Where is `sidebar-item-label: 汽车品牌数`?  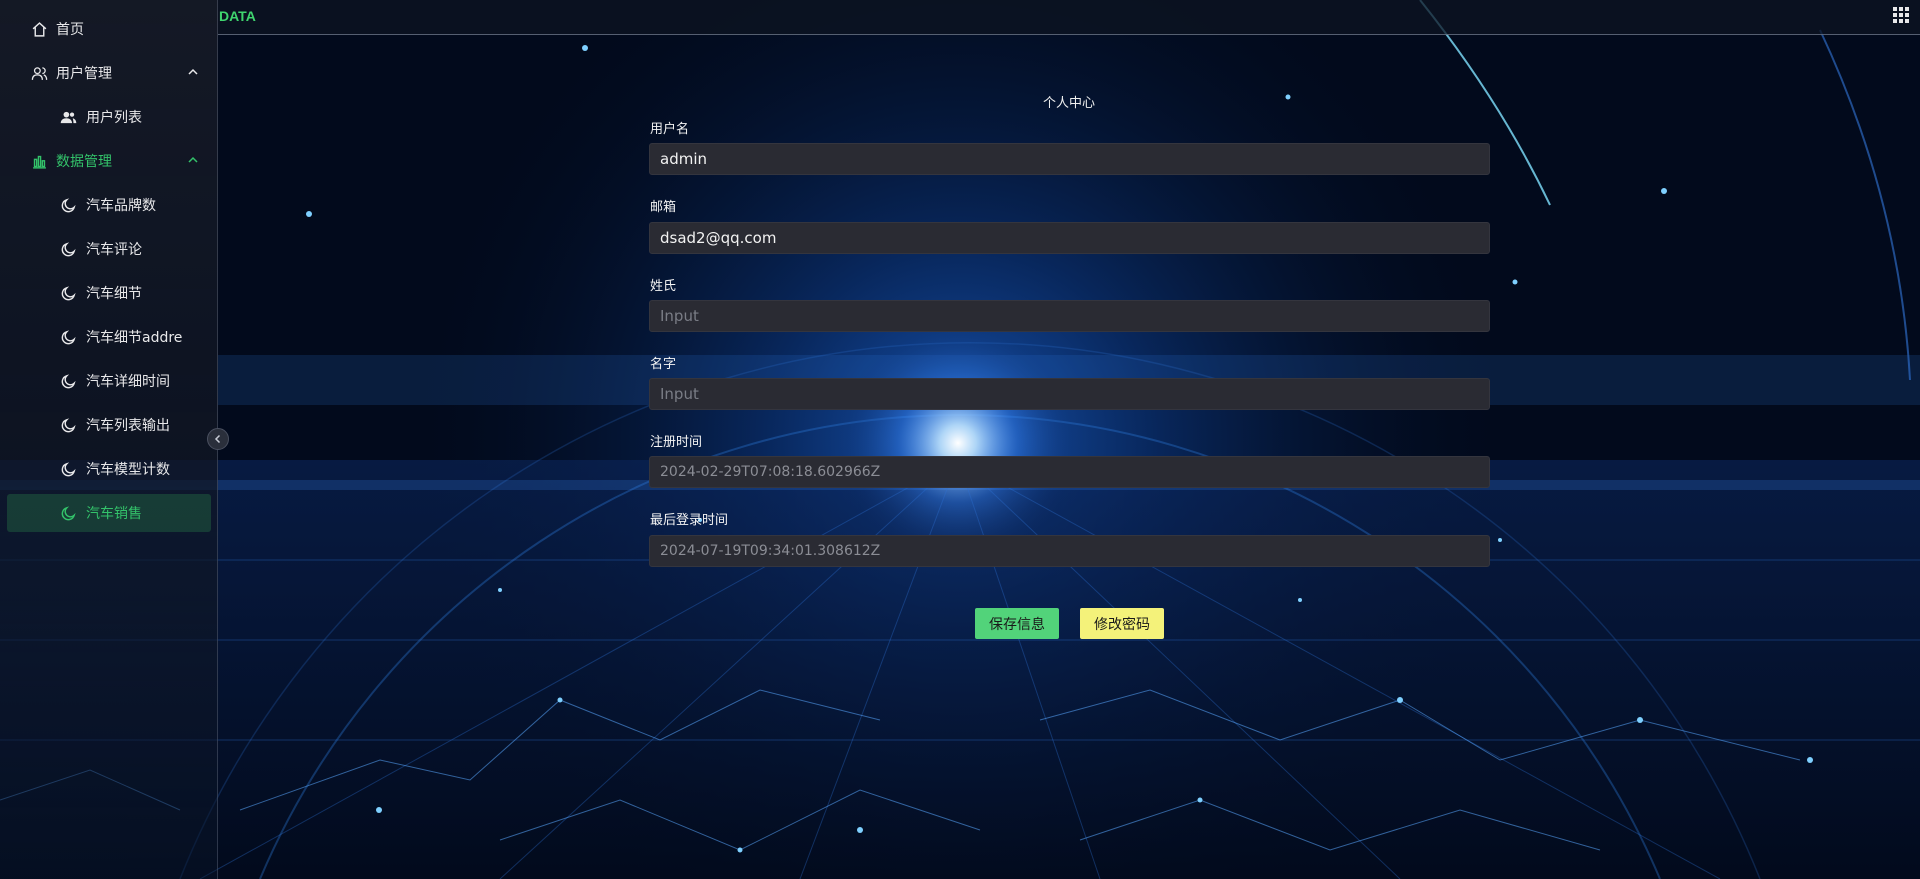
sidebar-item-label: 汽车品牌数 is located at coordinates (121, 206).